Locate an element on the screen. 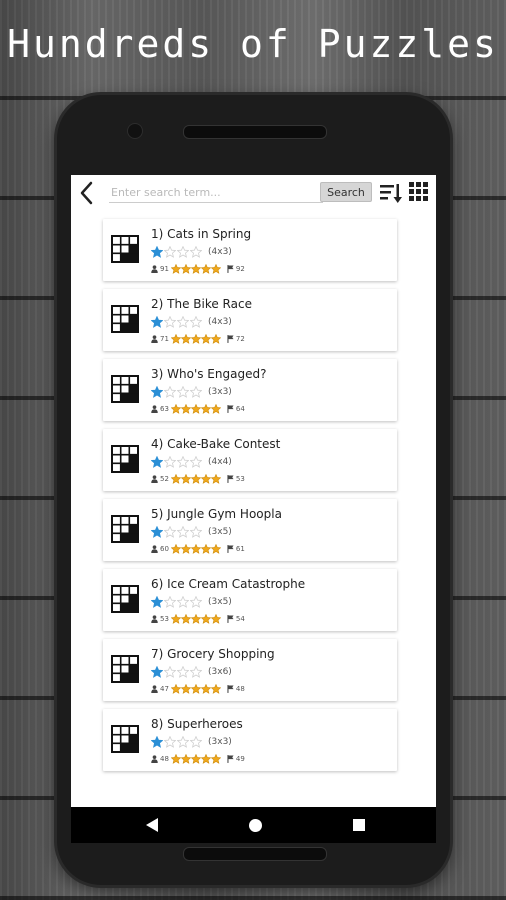 This screenshot has height=900, width=506. stats-row: 60 61 is located at coordinates (199, 548).